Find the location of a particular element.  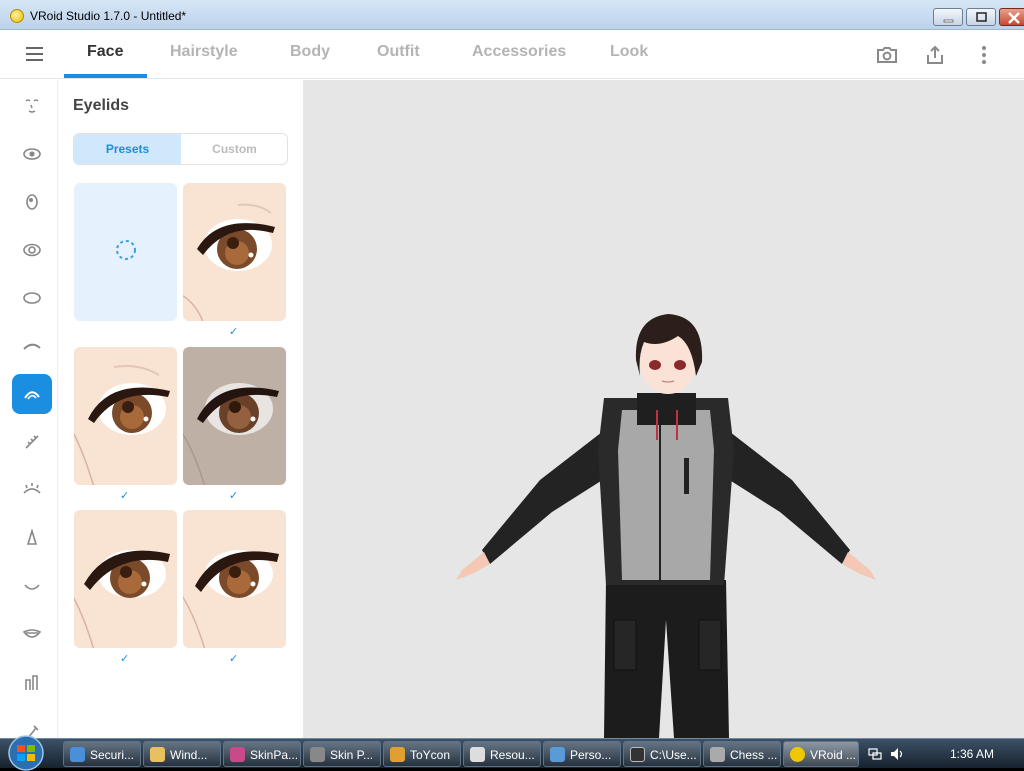

skinpaint-icon is located at coordinates (237, 754).